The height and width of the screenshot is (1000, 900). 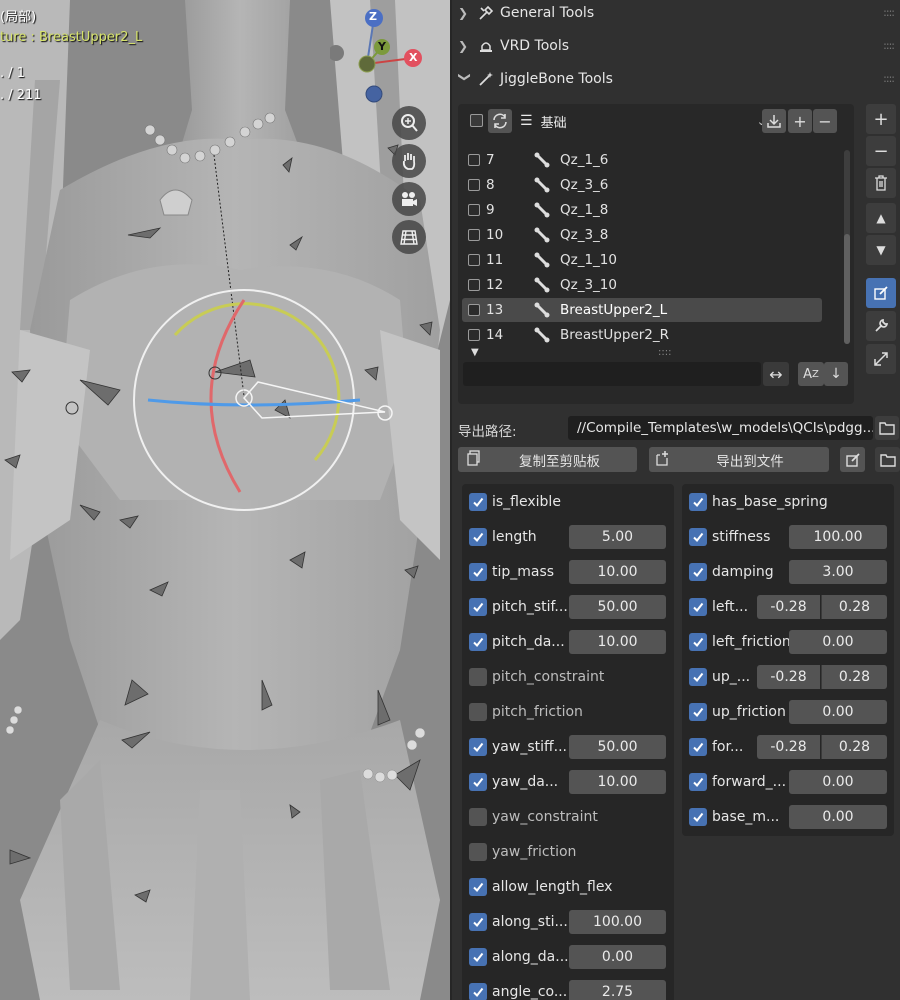 I want to click on add-icon: +, so click(x=800, y=121).